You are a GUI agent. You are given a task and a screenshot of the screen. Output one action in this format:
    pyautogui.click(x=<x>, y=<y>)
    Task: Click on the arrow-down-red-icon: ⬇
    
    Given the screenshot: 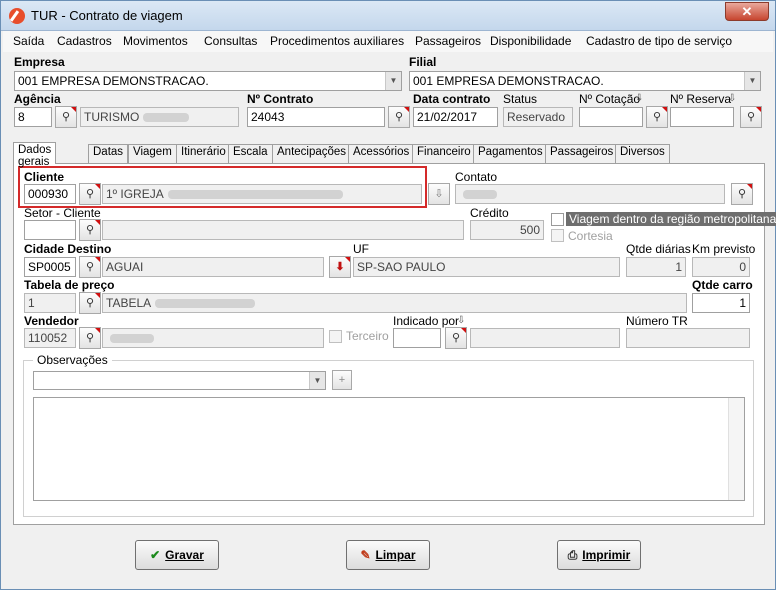 What is the action you would take?
    pyautogui.click(x=340, y=267)
    